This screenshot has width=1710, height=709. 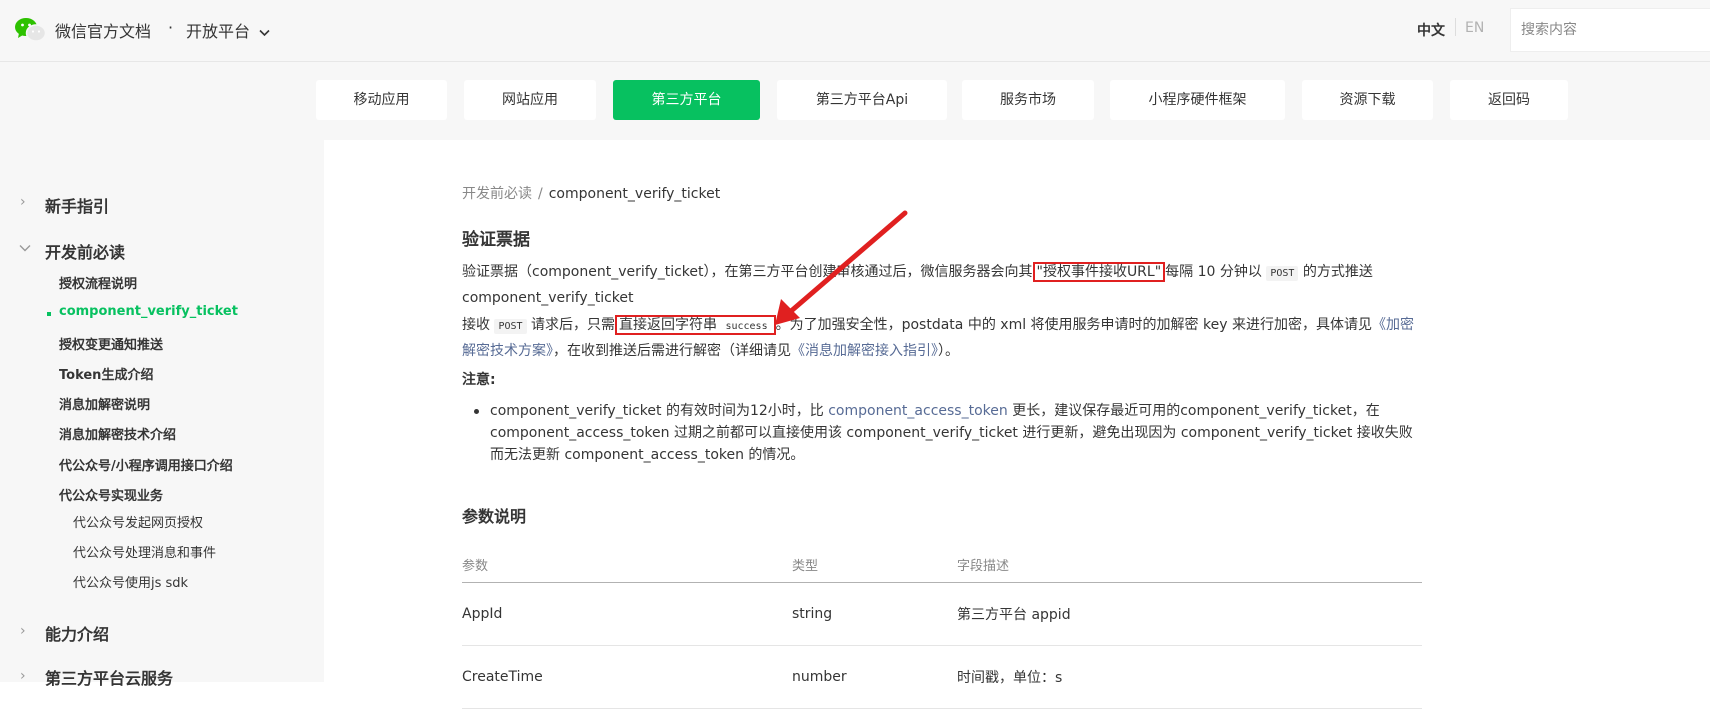 What do you see at coordinates (496, 240) in the screenshot?
I see `page-title: 验证票据` at bounding box center [496, 240].